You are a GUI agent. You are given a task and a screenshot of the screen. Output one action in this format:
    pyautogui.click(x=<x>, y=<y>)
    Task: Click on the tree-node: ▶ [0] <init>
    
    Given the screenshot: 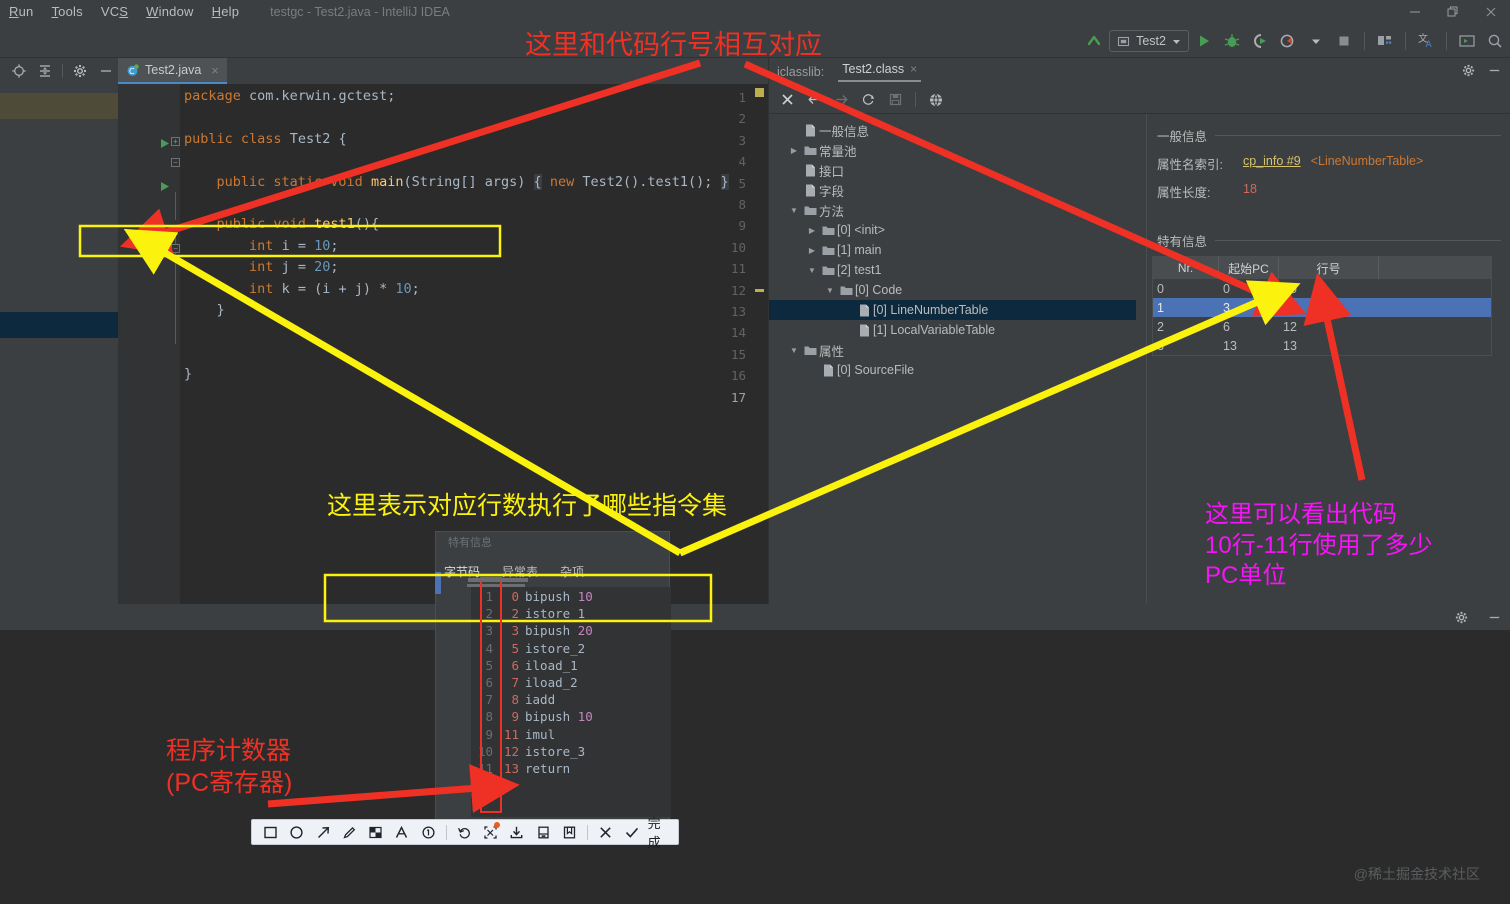 What is the action you would take?
    pyautogui.click(x=827, y=230)
    